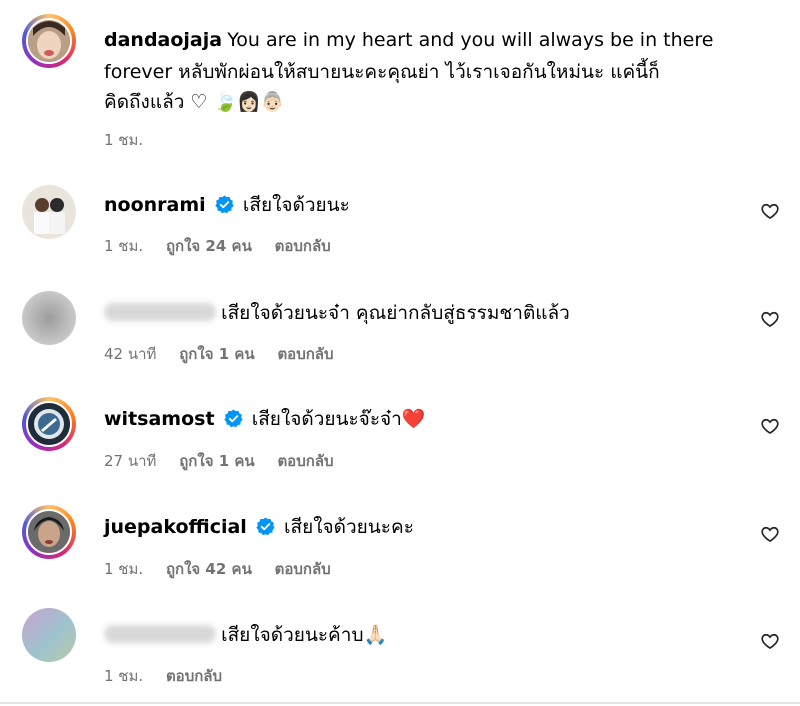 The image size is (800, 706). What do you see at coordinates (163, 40) in the screenshot?
I see `caption-username: dandaojaja` at bounding box center [163, 40].